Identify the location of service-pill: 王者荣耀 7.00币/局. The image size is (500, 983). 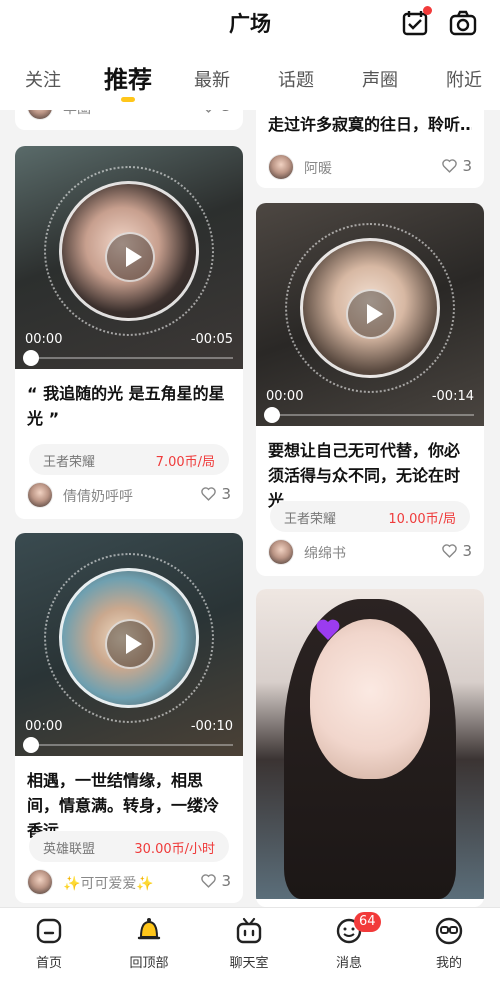
(129, 459).